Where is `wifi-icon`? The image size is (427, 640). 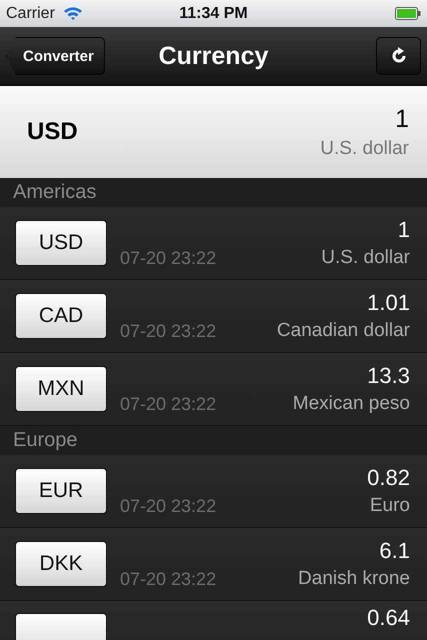 wifi-icon is located at coordinates (72, 13).